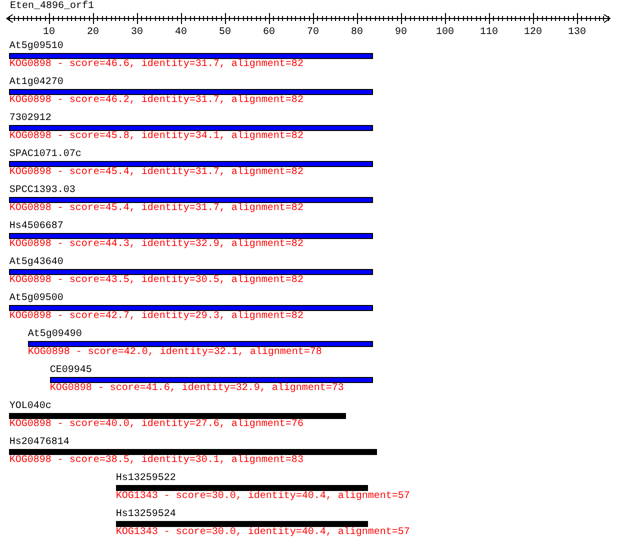  What do you see at coordinates (577, 32) in the screenshot?
I see `tick-label: 130` at bounding box center [577, 32].